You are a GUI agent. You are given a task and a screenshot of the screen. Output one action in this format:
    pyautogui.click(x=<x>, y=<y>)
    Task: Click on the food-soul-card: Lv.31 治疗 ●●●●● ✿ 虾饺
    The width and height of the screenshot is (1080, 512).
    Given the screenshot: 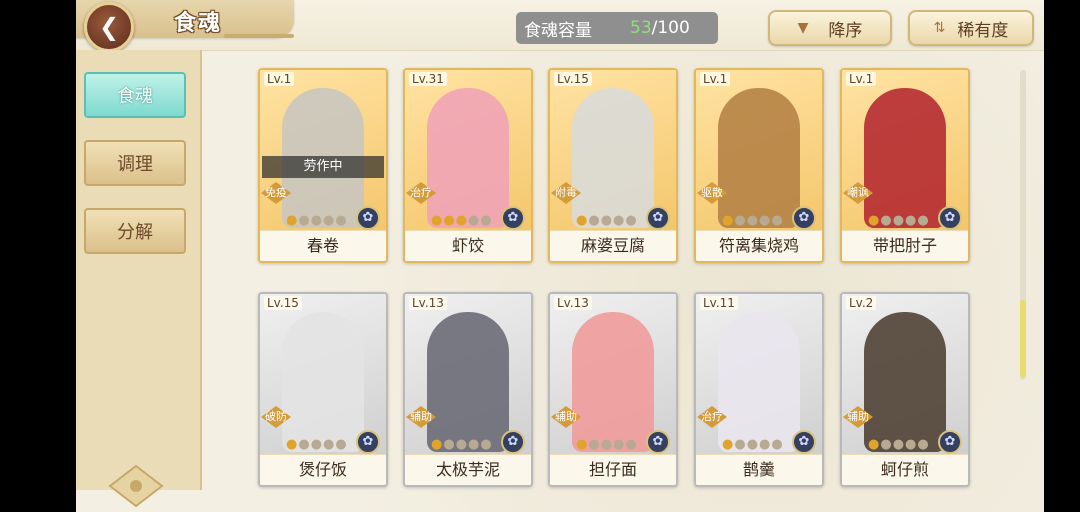 What is the action you would take?
    pyautogui.click(x=468, y=165)
    